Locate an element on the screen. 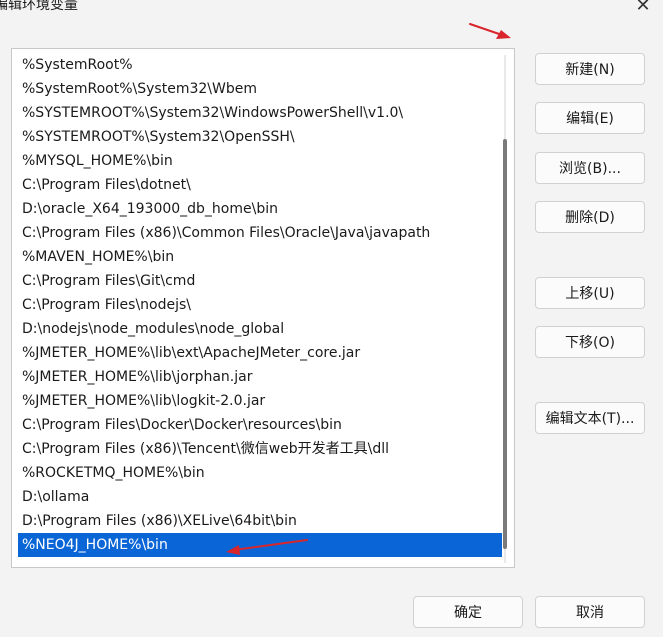 This screenshot has height=637, width=663. list-item: D:\nodejs\node_modules\node_global is located at coordinates (260, 329).